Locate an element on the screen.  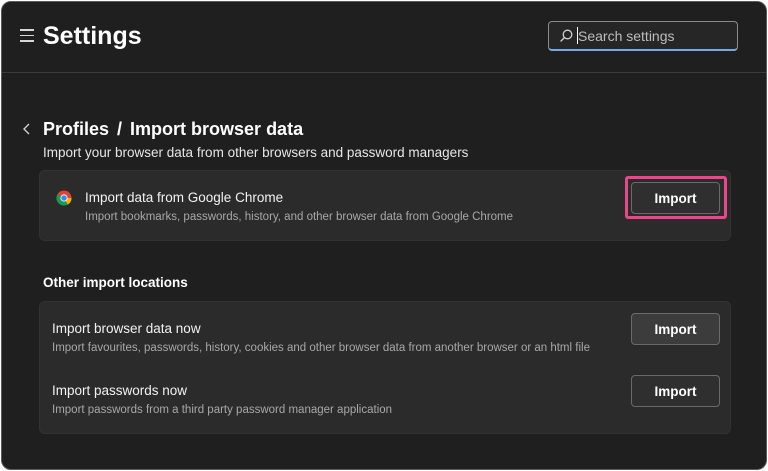
search-box is located at coordinates (643, 36).